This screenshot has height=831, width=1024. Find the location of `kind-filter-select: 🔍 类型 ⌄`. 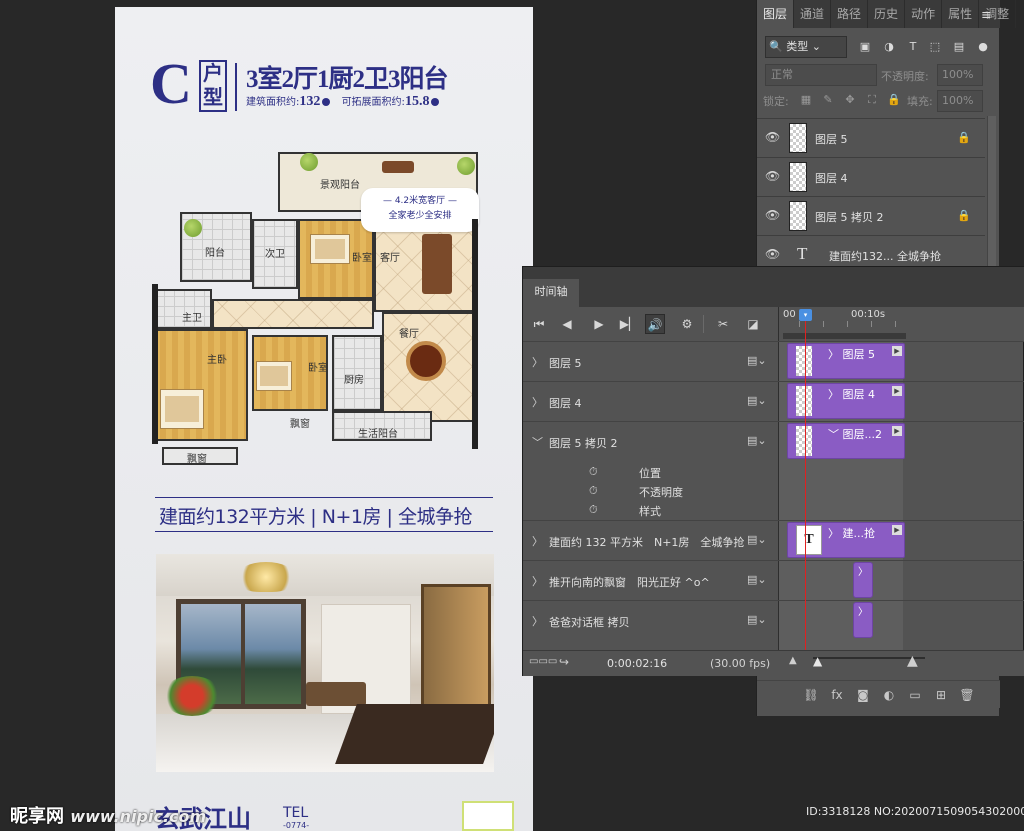

kind-filter-select: 🔍 类型 ⌄ is located at coordinates (806, 47).